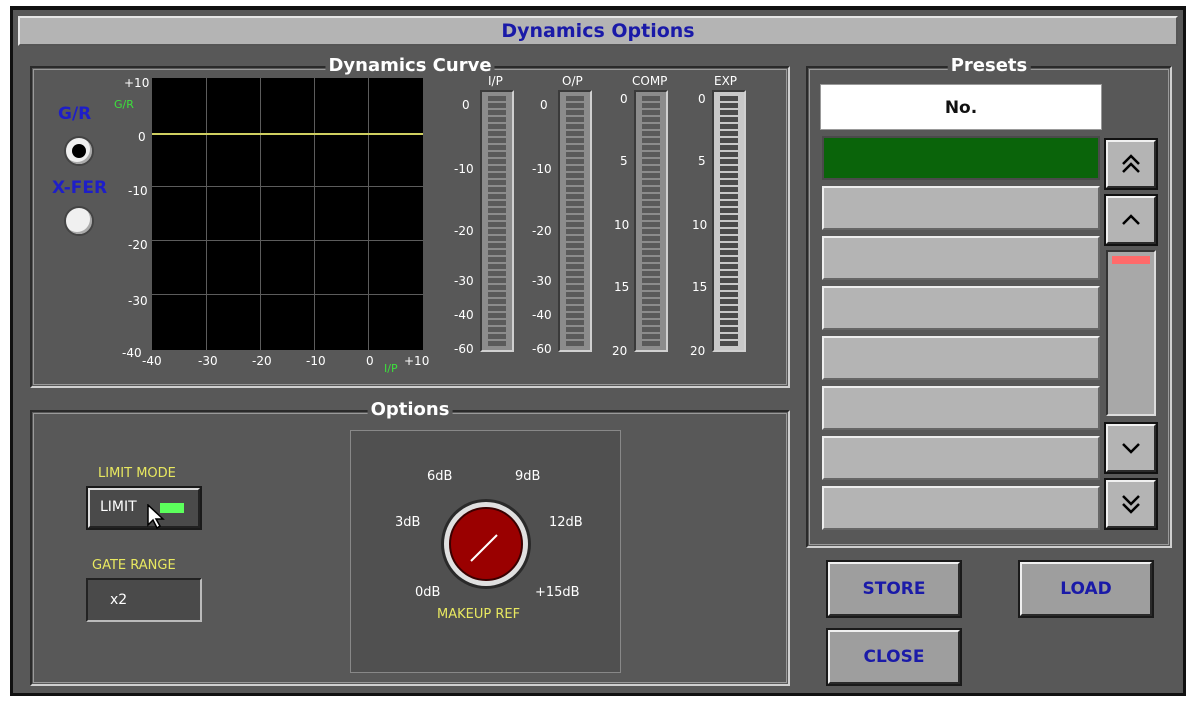 Image resolution: width=1192 pixels, height=706 pixels. What do you see at coordinates (486, 544) in the screenshot?
I see `makeup-ref-knob` at bounding box center [486, 544].